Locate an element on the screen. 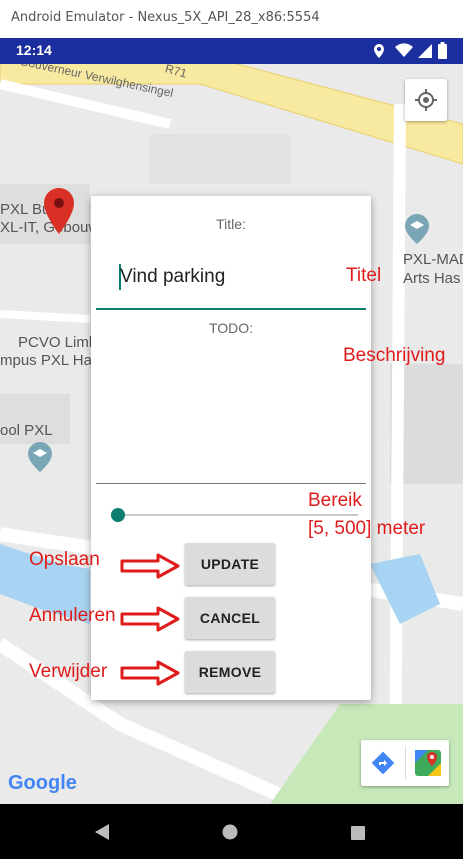 The height and width of the screenshot is (859, 463). map-place-label: ool PXL is located at coordinates (26, 430).